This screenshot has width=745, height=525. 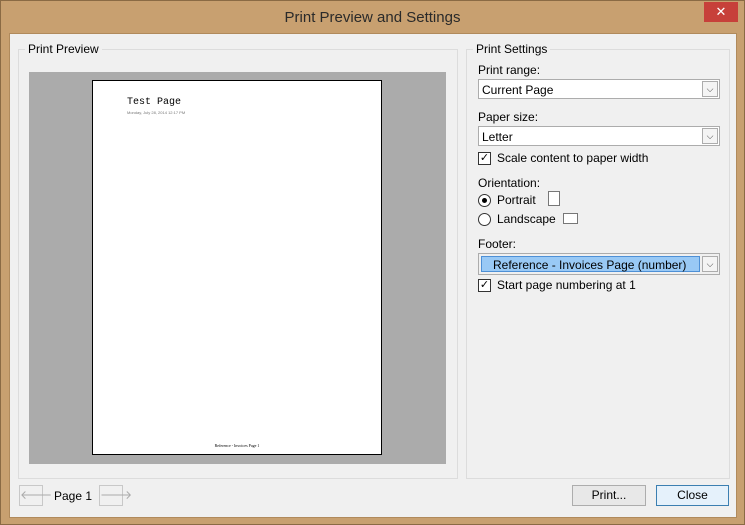 What do you see at coordinates (497, 137) in the screenshot?
I see `paper-size-value: Letter` at bounding box center [497, 137].